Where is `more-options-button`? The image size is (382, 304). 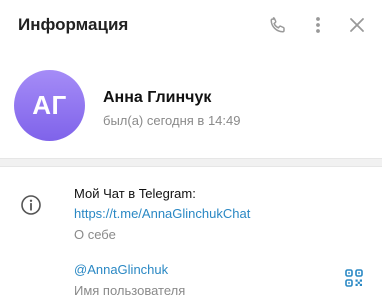
more-options-button is located at coordinates (318, 25).